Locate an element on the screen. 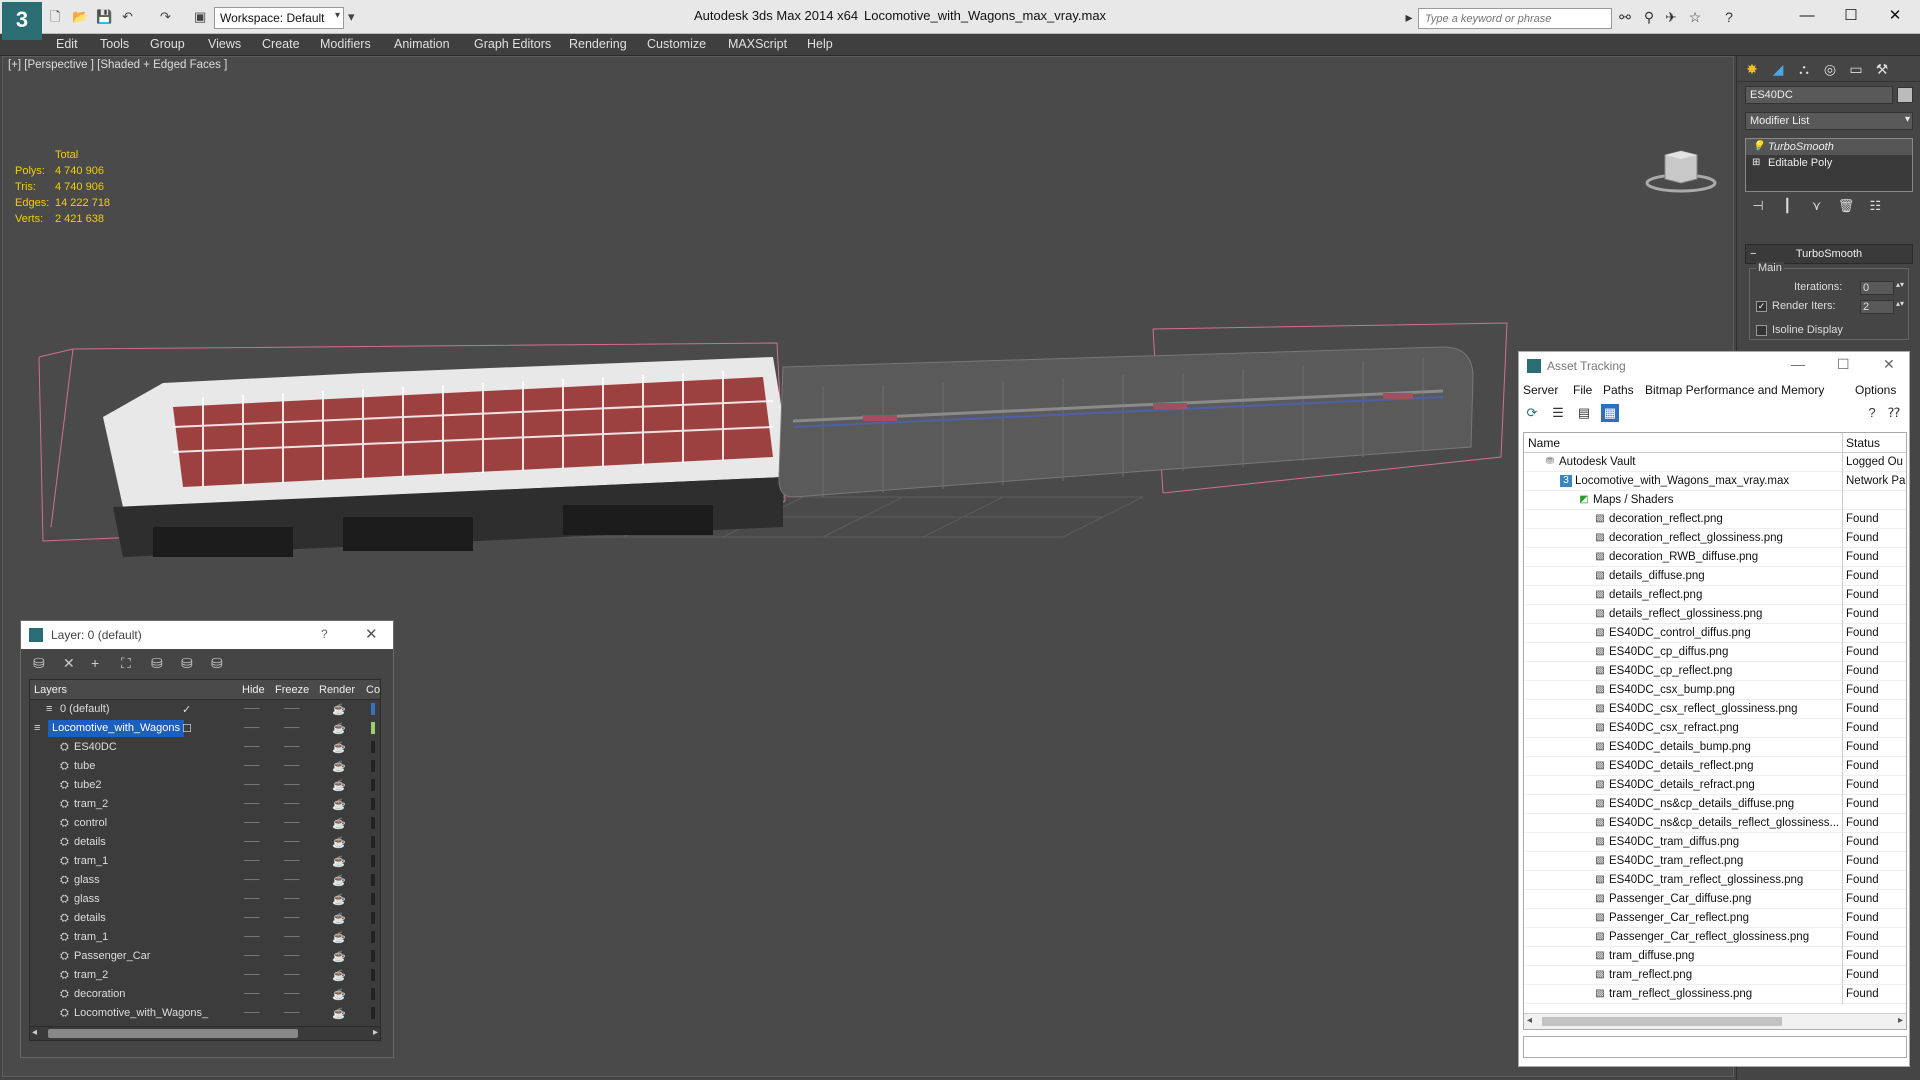 The width and height of the screenshot is (1920, 1080). modify-tab-icon: ◢ is located at coordinates (1778, 69).